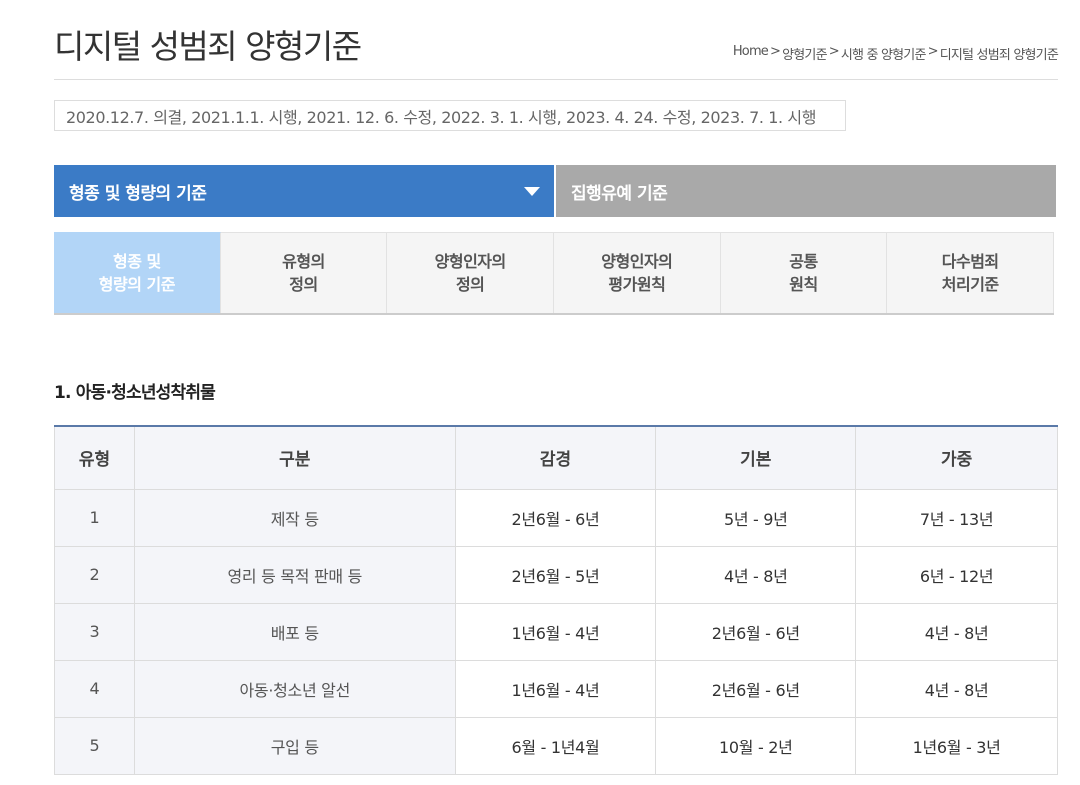 This screenshot has width=1080, height=785. Describe the element at coordinates (956, 517) in the screenshot. I see `cell-aggravated: 7년 - 13년` at that location.